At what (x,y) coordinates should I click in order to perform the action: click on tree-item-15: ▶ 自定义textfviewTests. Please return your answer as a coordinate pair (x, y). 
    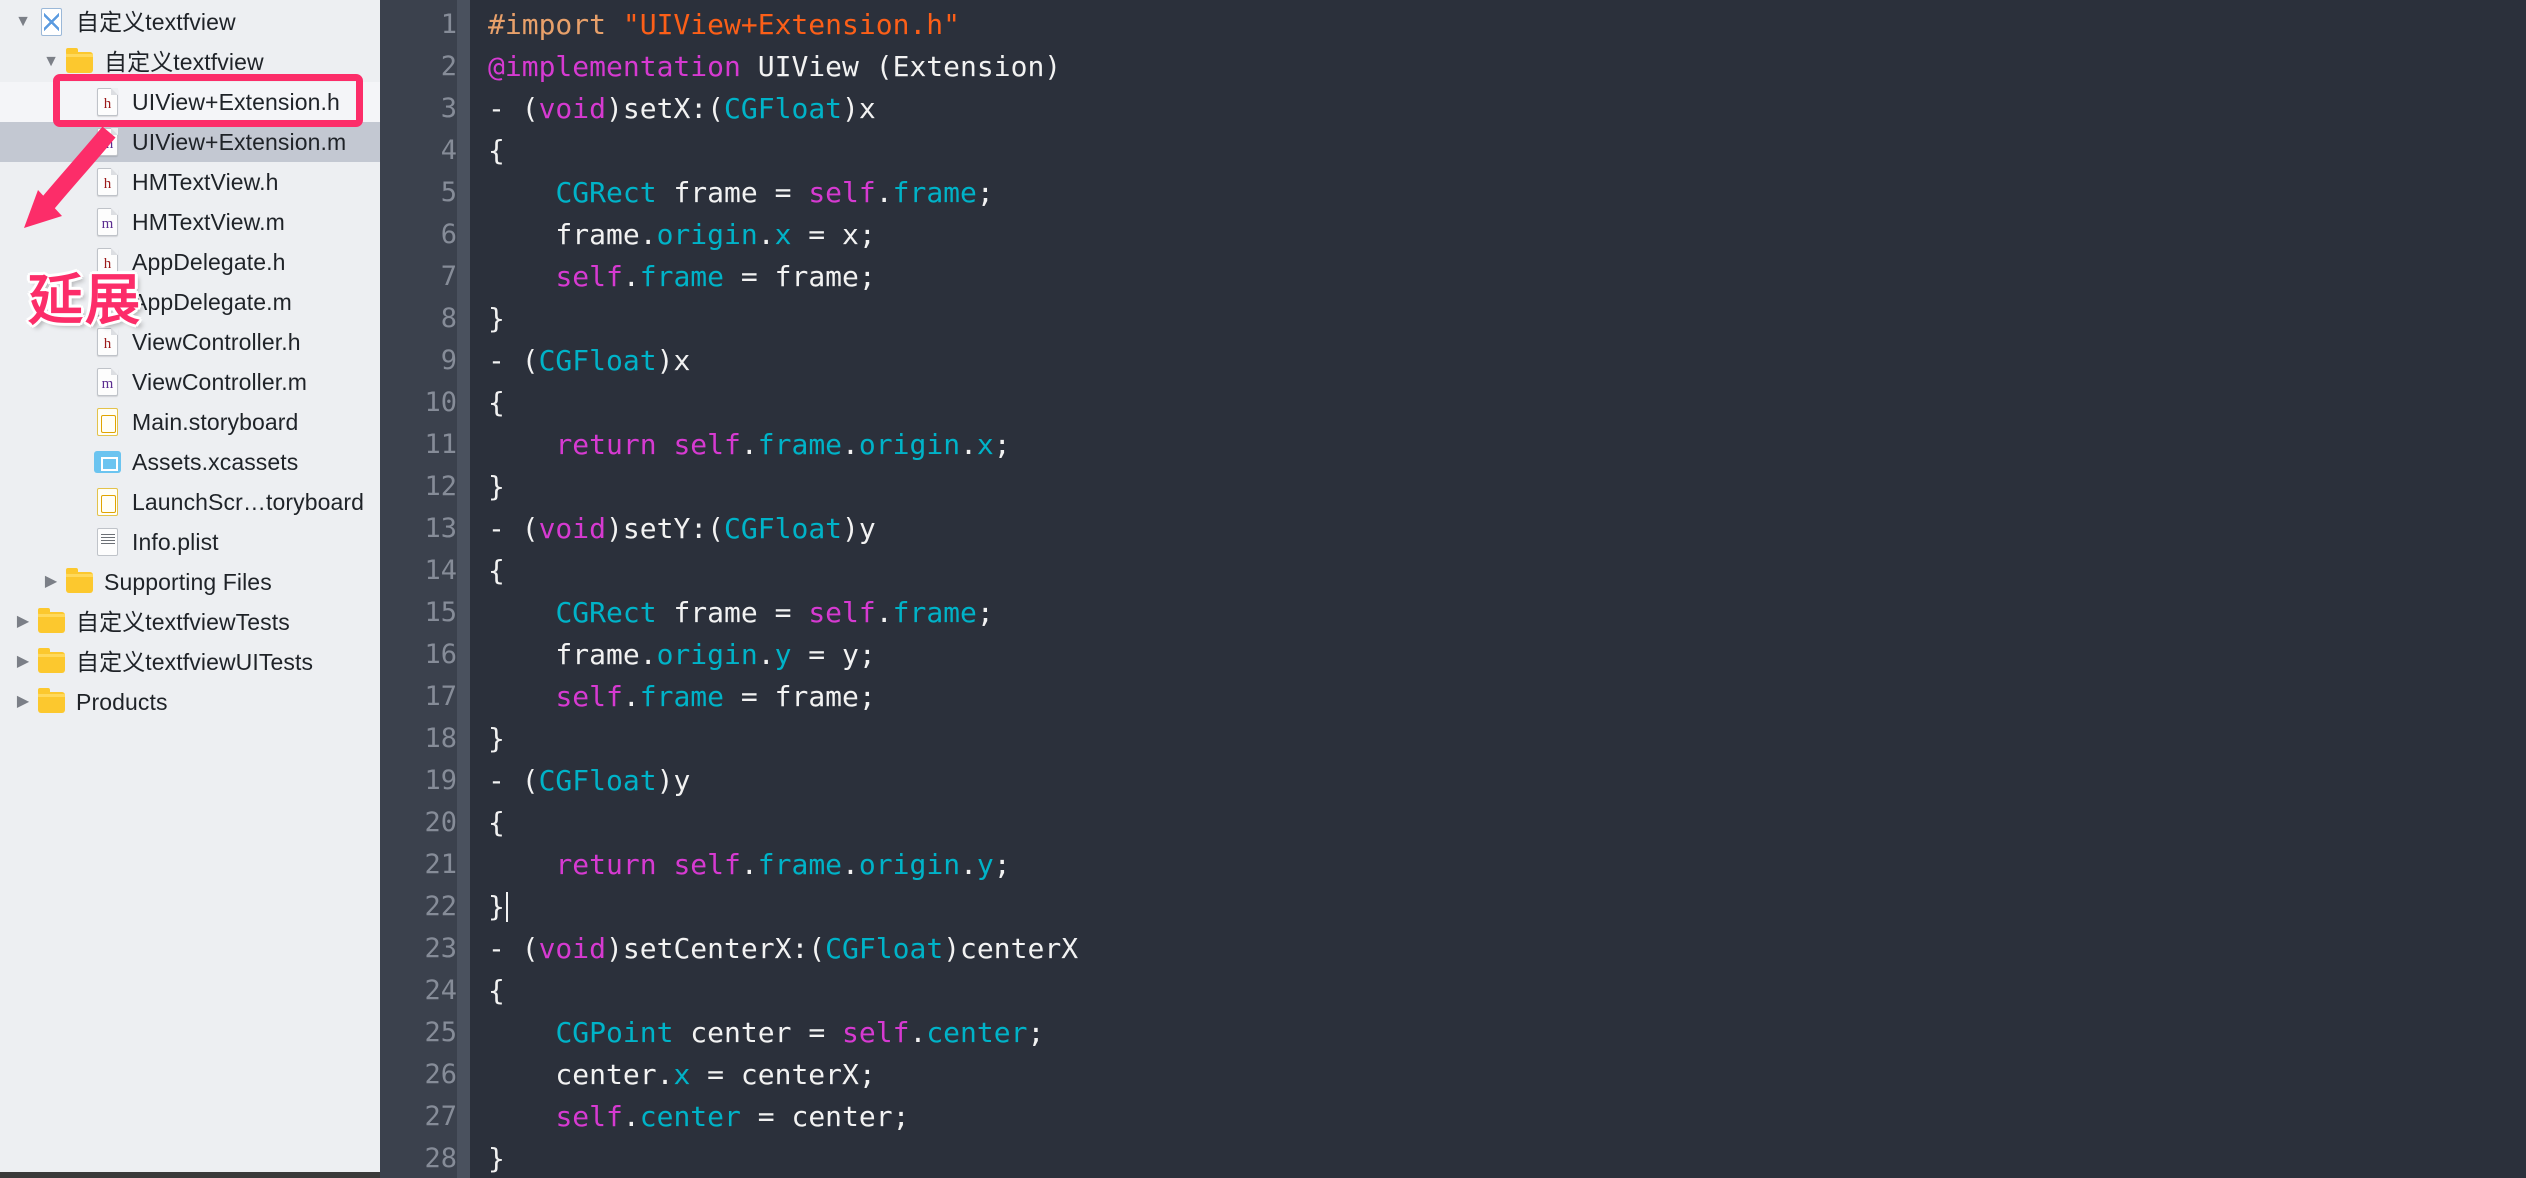
    Looking at the image, I should click on (190, 622).